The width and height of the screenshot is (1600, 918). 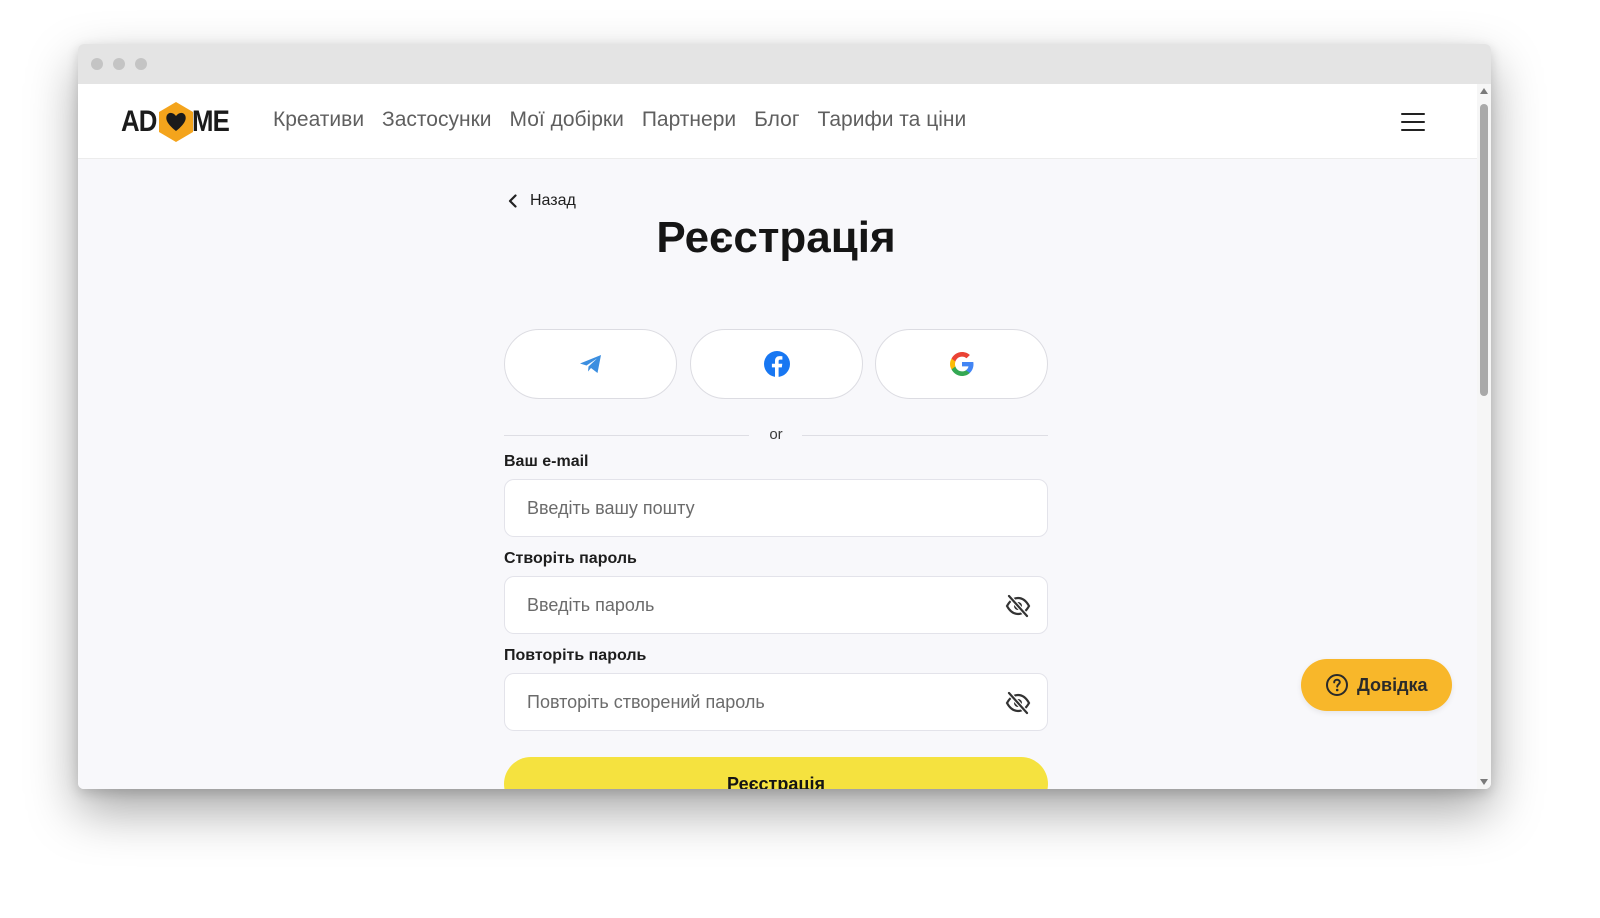 I want to click on maximize-window-dot, so click(x=141, y=64).